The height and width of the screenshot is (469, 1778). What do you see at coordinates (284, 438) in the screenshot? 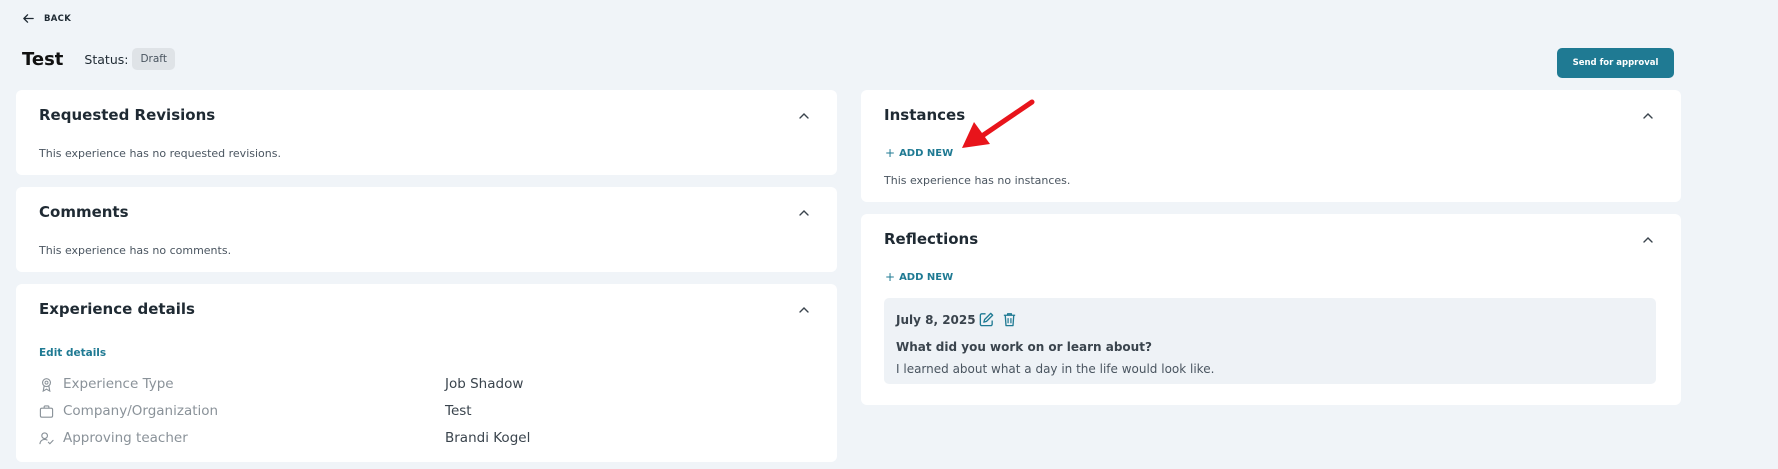
I see `detail-row-approving-teacher: Approving teacher Brandi Kogel` at bounding box center [284, 438].